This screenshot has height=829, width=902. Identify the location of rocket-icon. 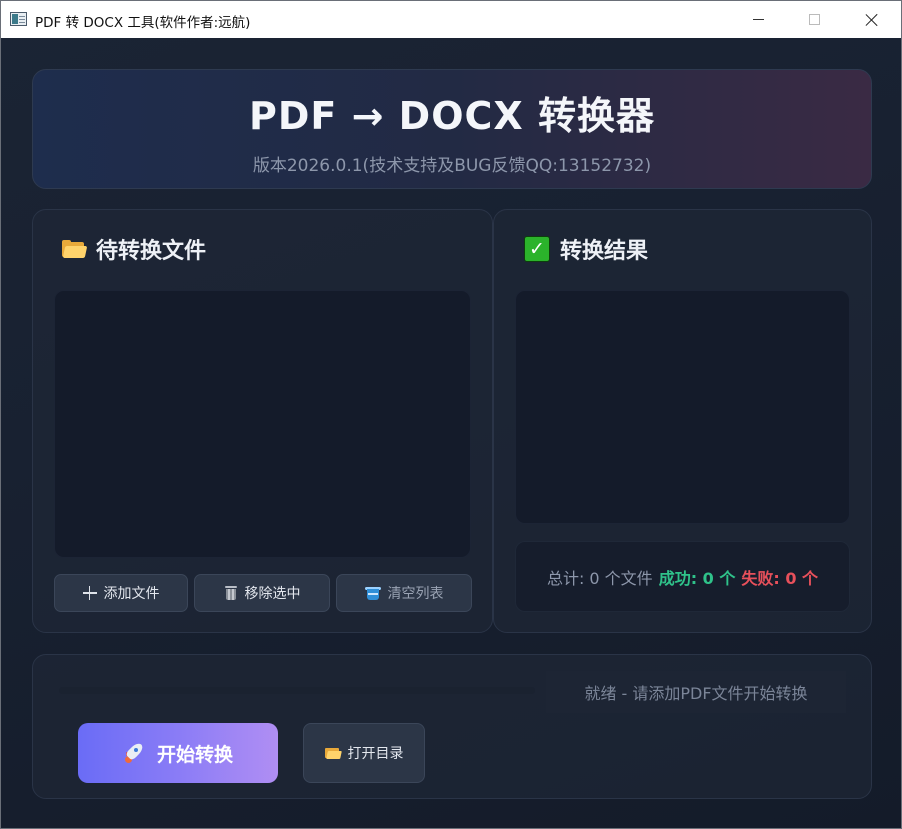
(135, 753).